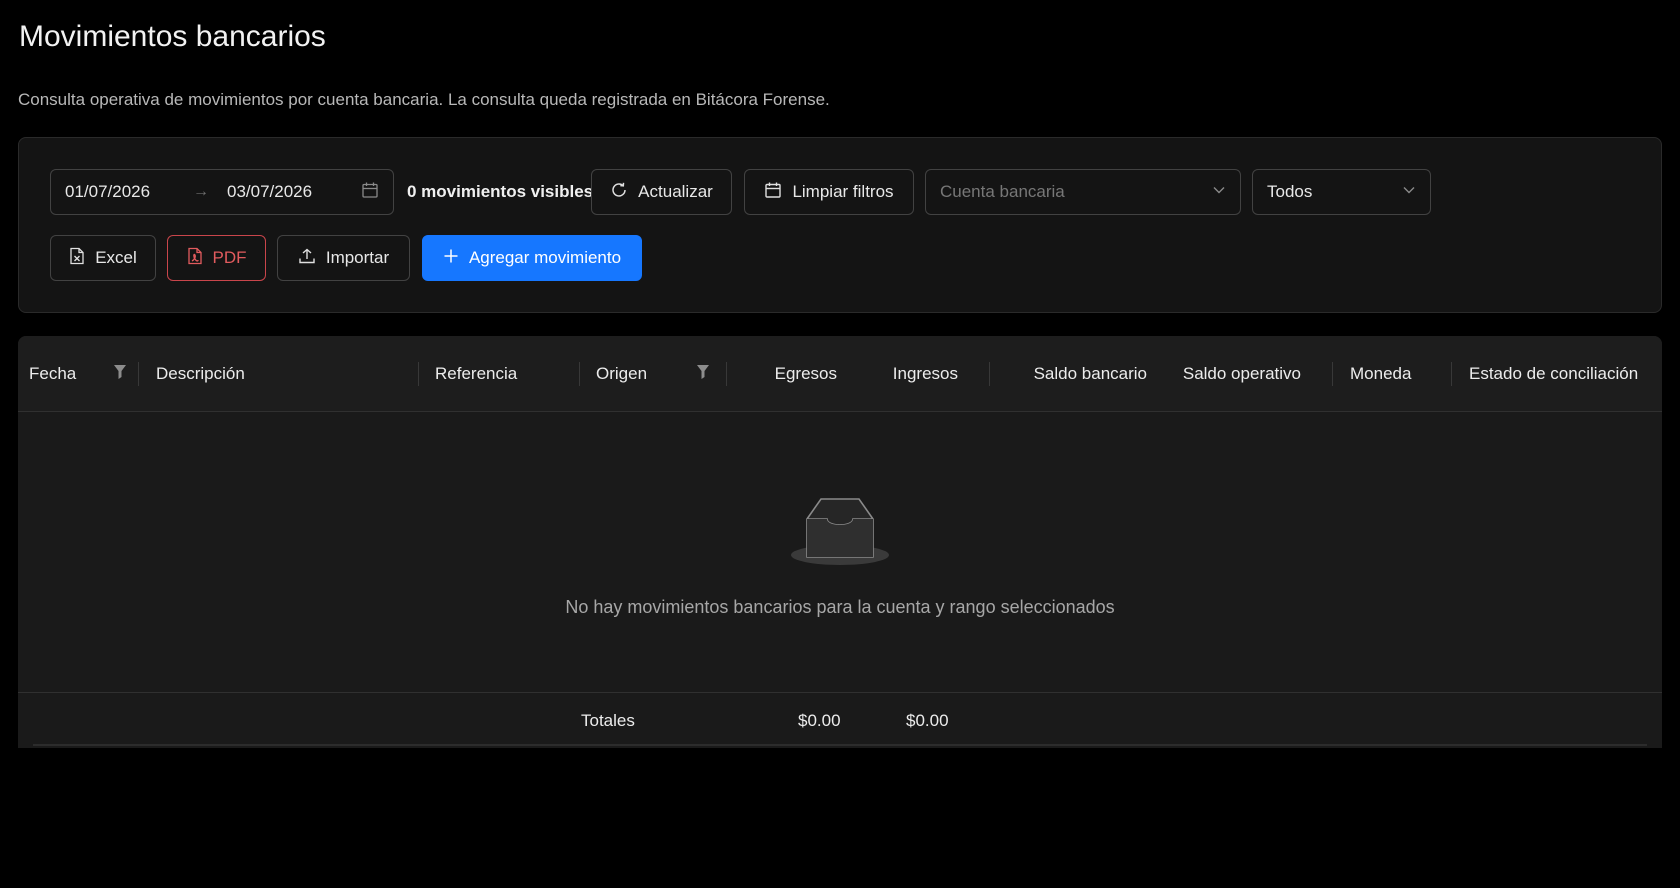  I want to click on column-header-descripcion: Descripción, so click(279, 373).